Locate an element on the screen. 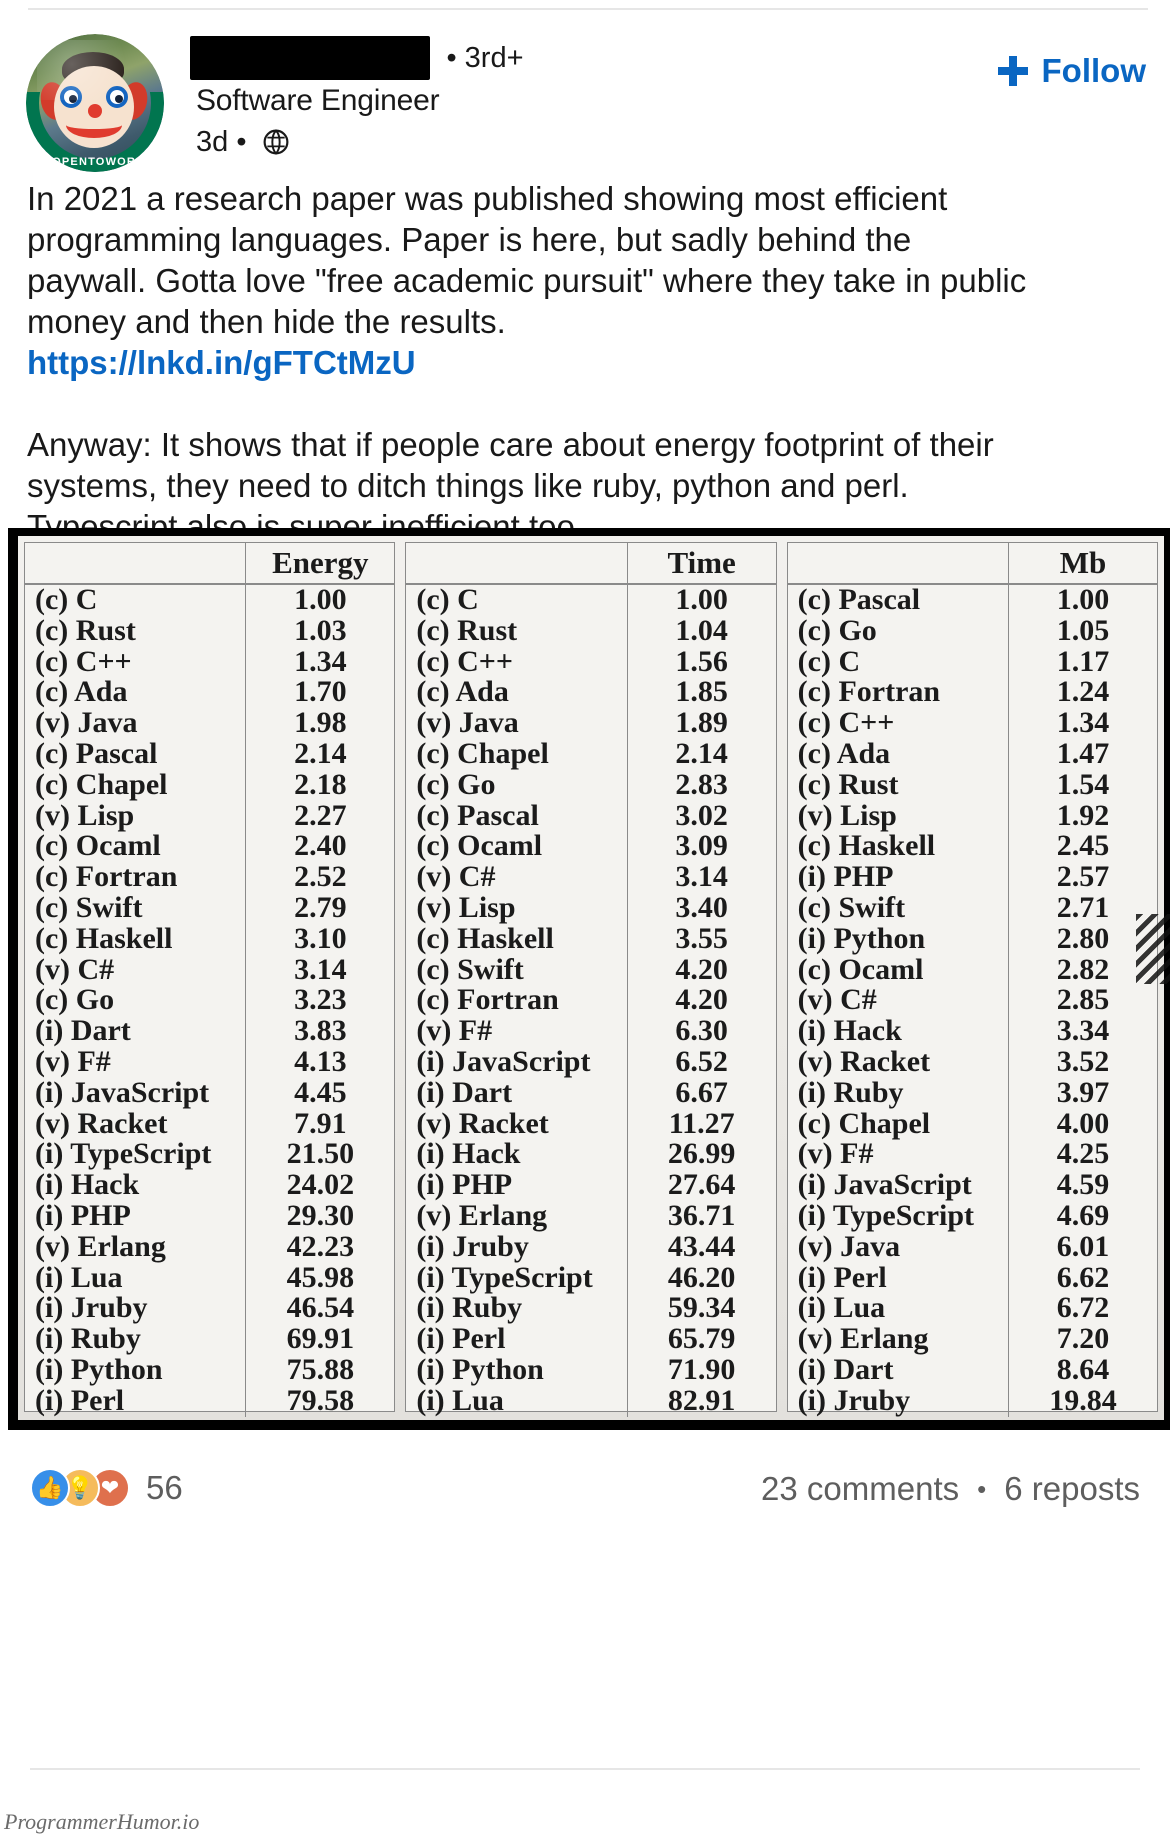 The height and width of the screenshot is (1841, 1170). table-row-value: 3.52 is located at coordinates (1083, 1061).